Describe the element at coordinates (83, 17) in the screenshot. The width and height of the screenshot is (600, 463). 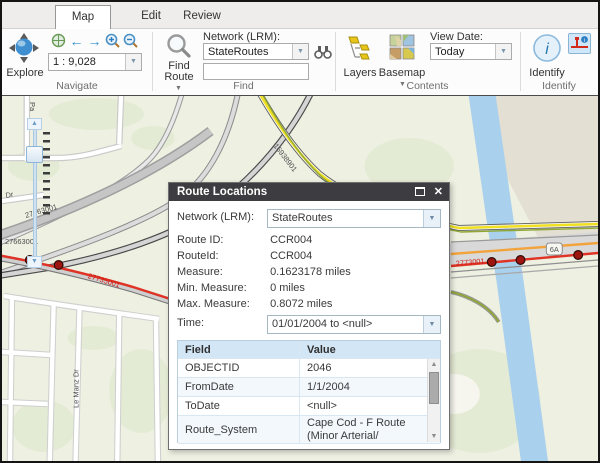
I see `tab-map: Map` at that location.